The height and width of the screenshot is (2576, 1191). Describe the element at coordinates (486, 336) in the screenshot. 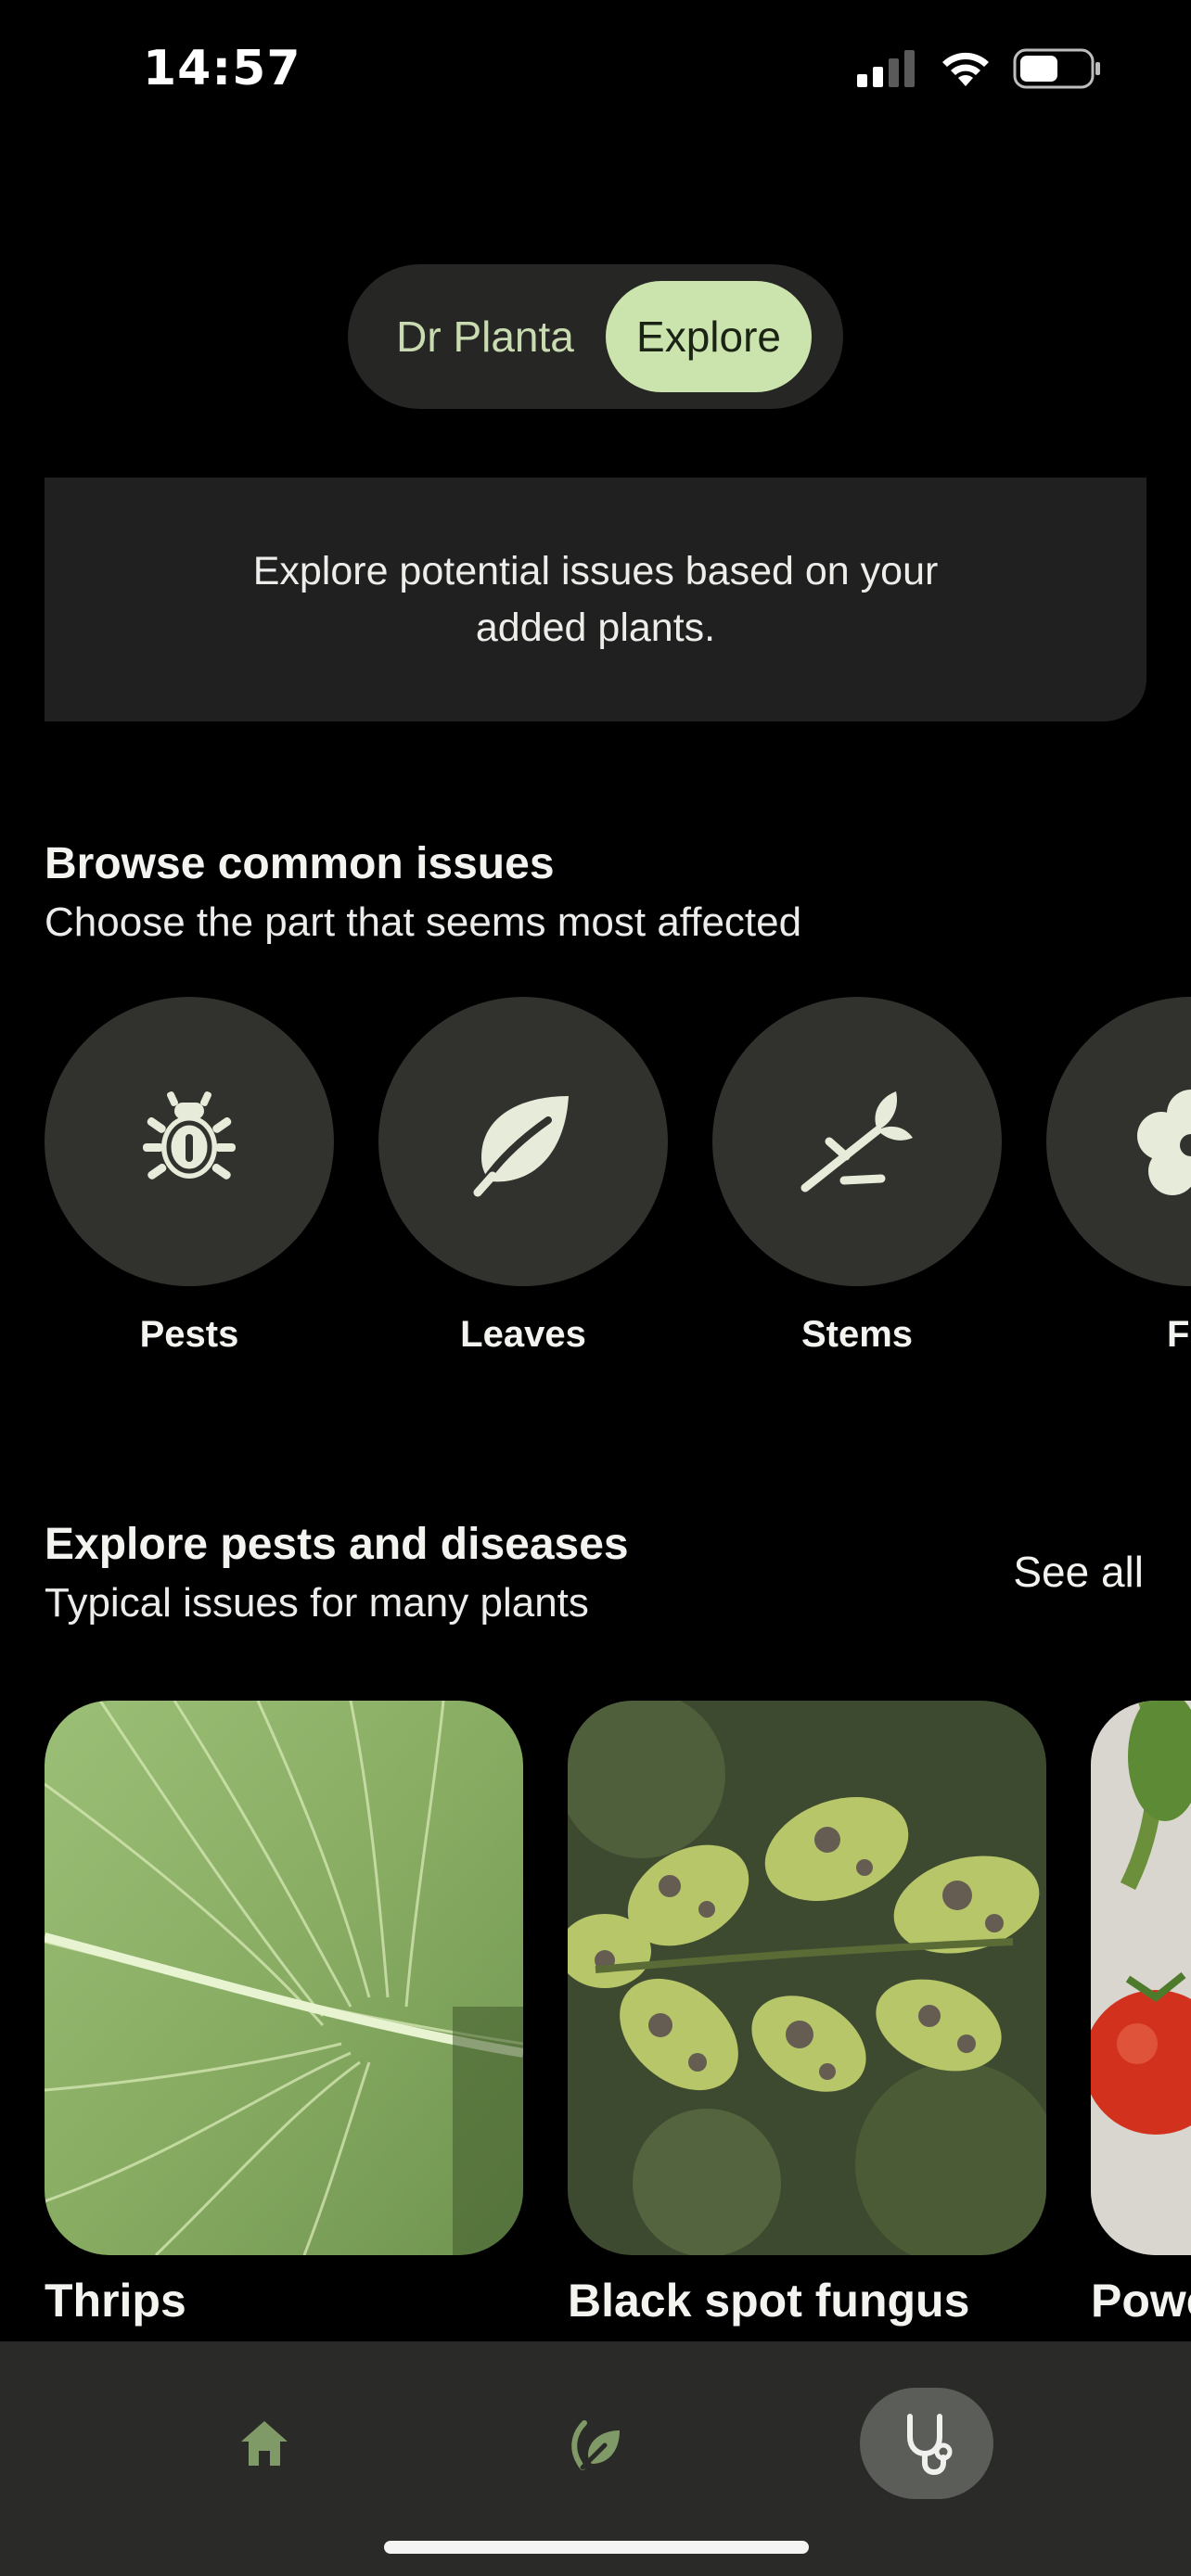

I see `tab-dr-planta: Dr Planta` at that location.